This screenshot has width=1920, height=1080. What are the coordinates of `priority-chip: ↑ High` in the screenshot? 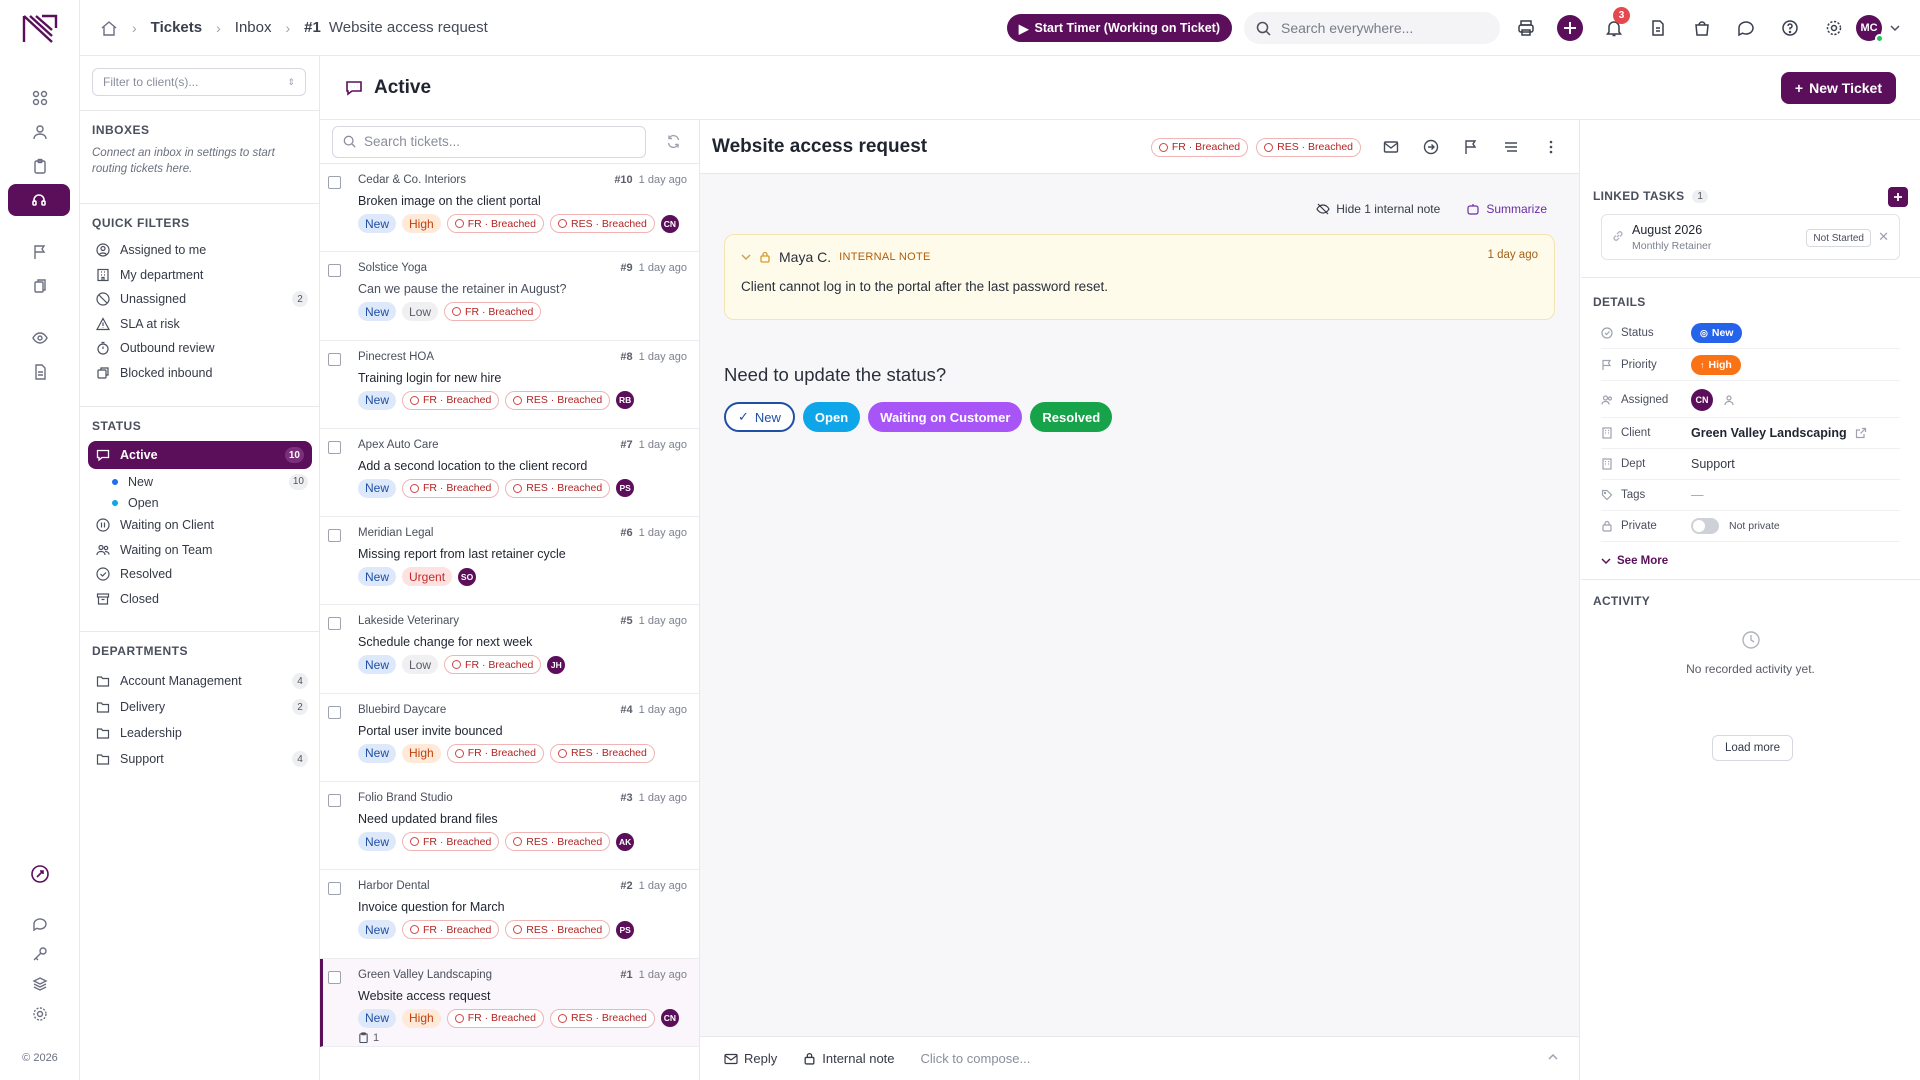 It's located at (1716, 365).